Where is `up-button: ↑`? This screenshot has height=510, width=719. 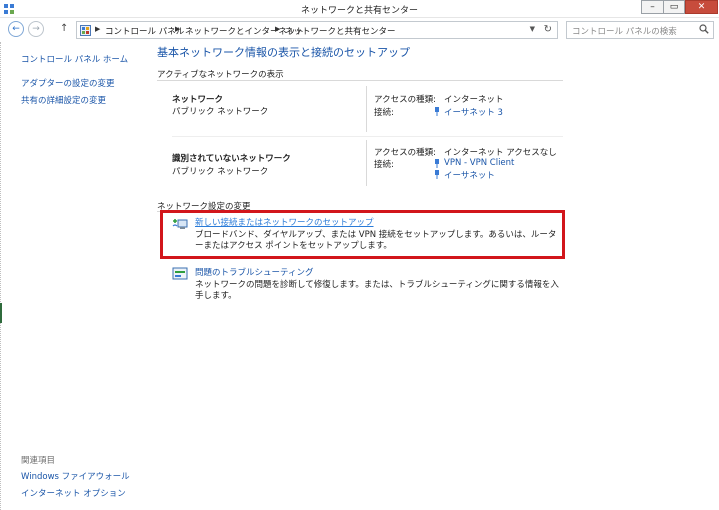 up-button: ↑ is located at coordinates (64, 28).